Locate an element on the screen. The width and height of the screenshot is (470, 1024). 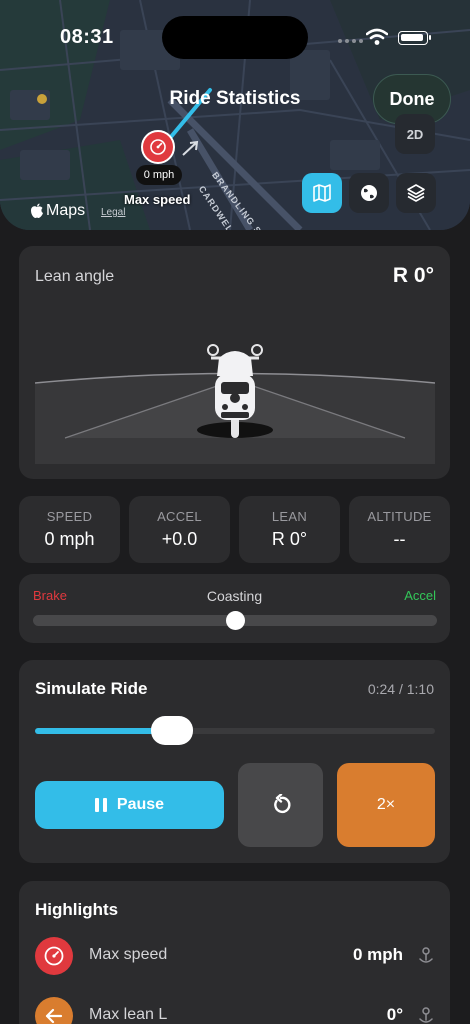
map-icon is located at coordinates (322, 193).